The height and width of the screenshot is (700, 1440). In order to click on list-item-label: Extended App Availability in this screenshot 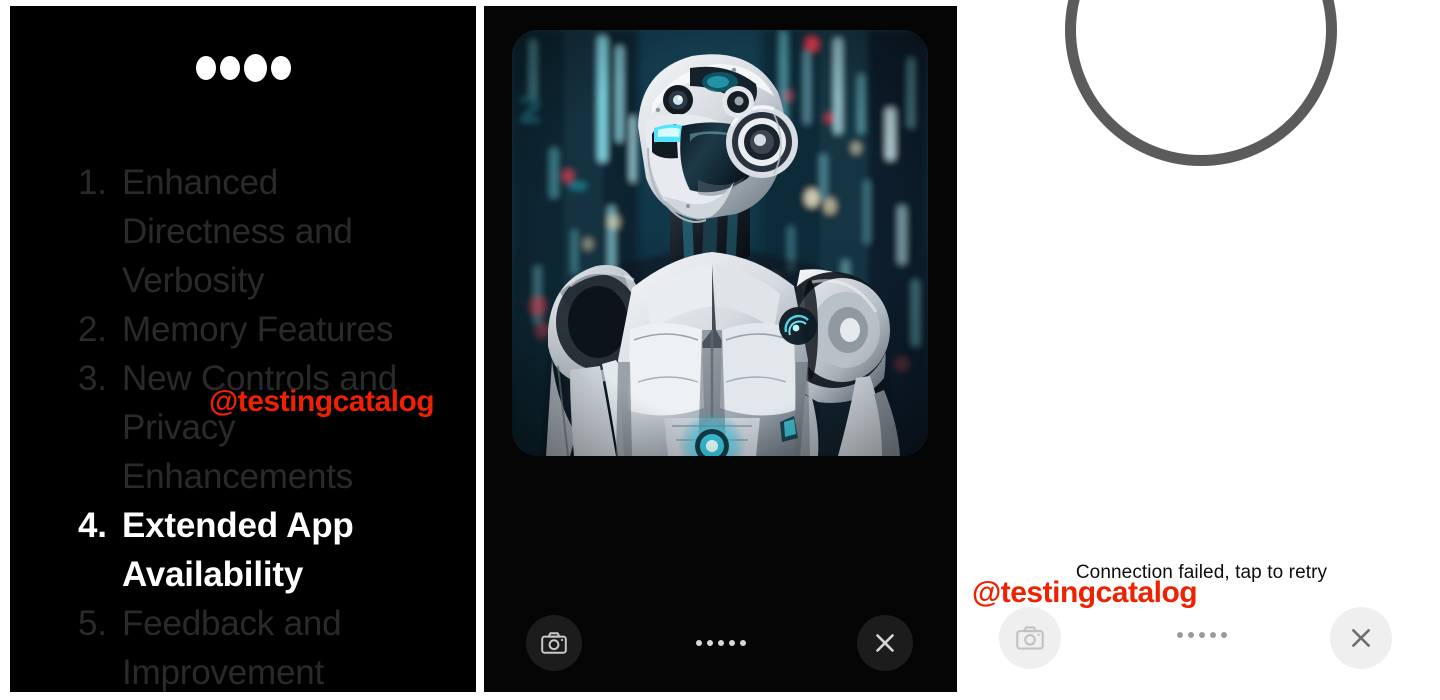, I will do `click(238, 550)`.